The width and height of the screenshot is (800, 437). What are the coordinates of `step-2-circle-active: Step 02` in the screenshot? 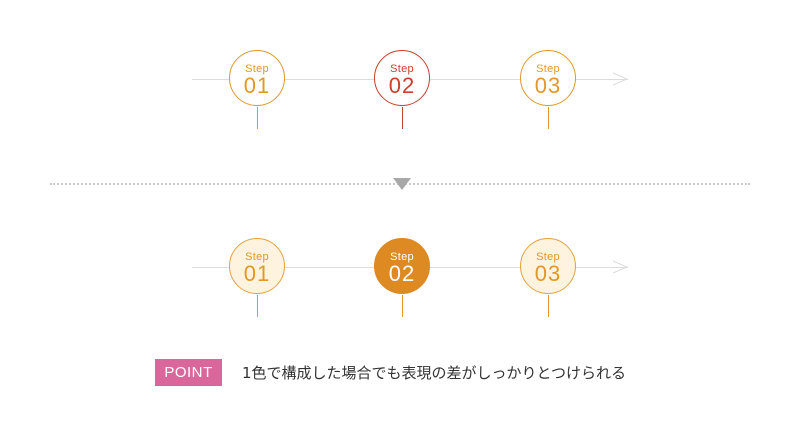 It's located at (402, 266).